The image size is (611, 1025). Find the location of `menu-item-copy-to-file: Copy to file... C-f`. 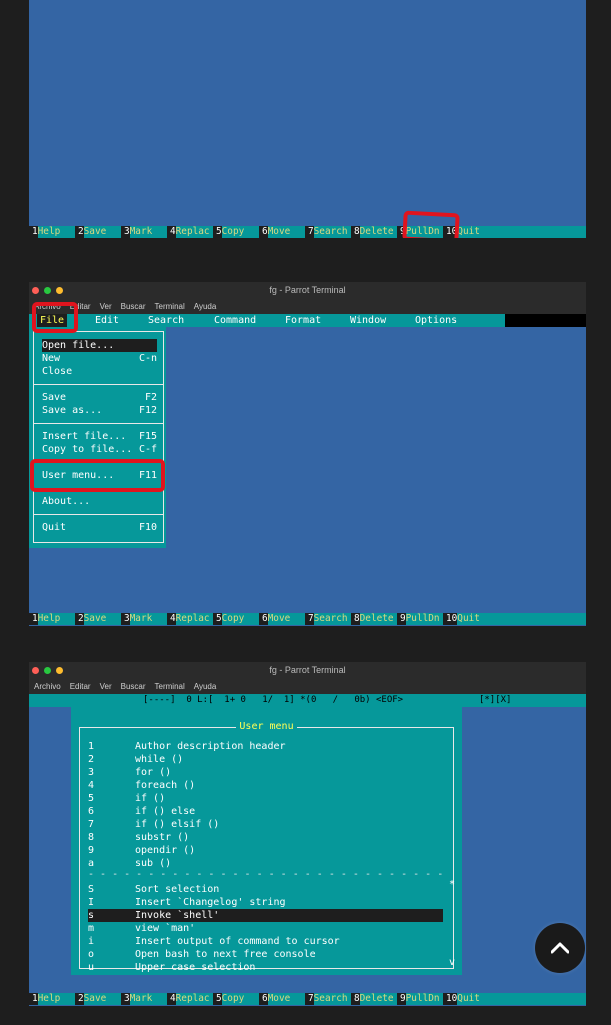

menu-item-copy-to-file: Copy to file... C-f is located at coordinates (99, 449).